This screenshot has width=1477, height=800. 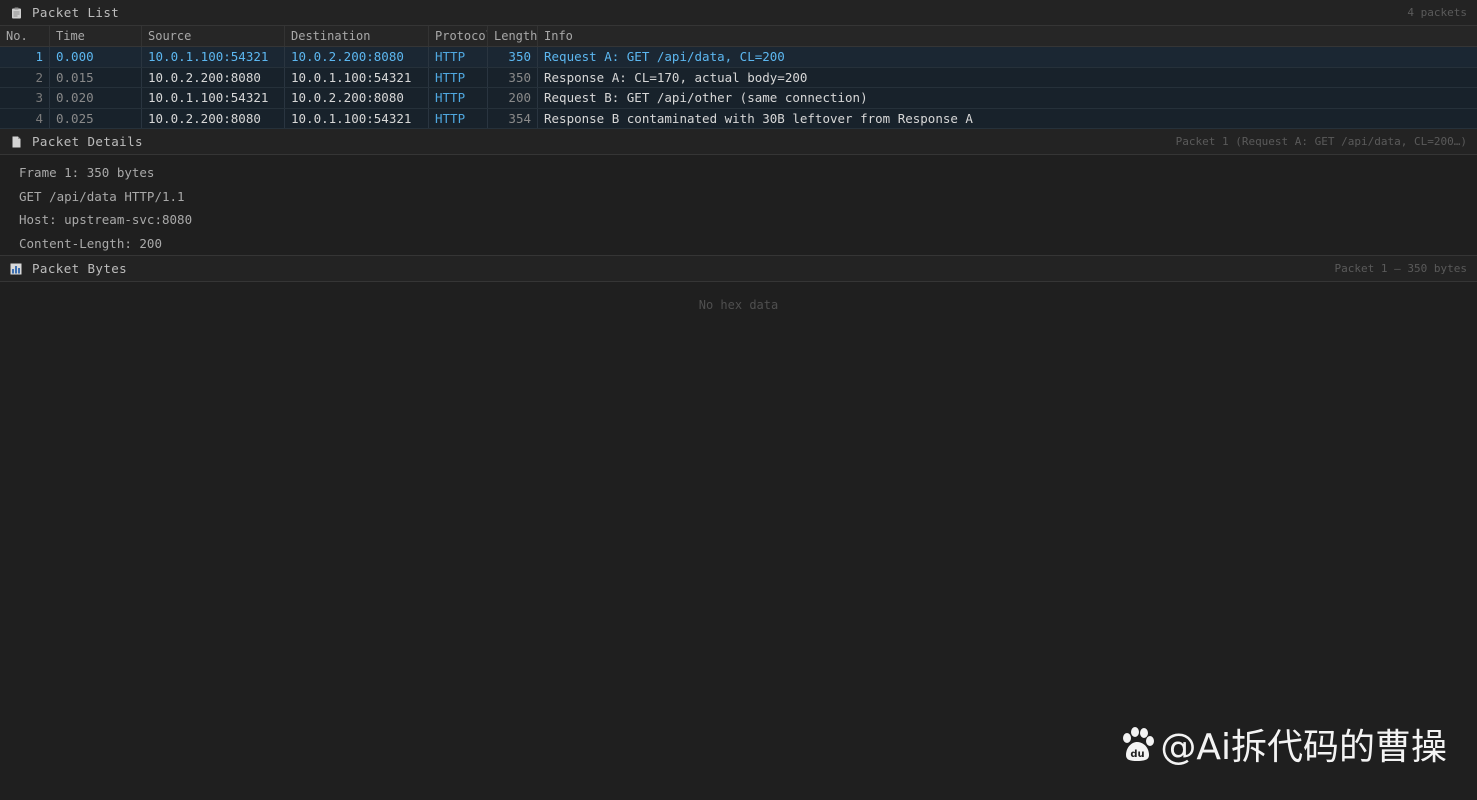 What do you see at coordinates (357, 36) in the screenshot?
I see `column-header-destination: Destination` at bounding box center [357, 36].